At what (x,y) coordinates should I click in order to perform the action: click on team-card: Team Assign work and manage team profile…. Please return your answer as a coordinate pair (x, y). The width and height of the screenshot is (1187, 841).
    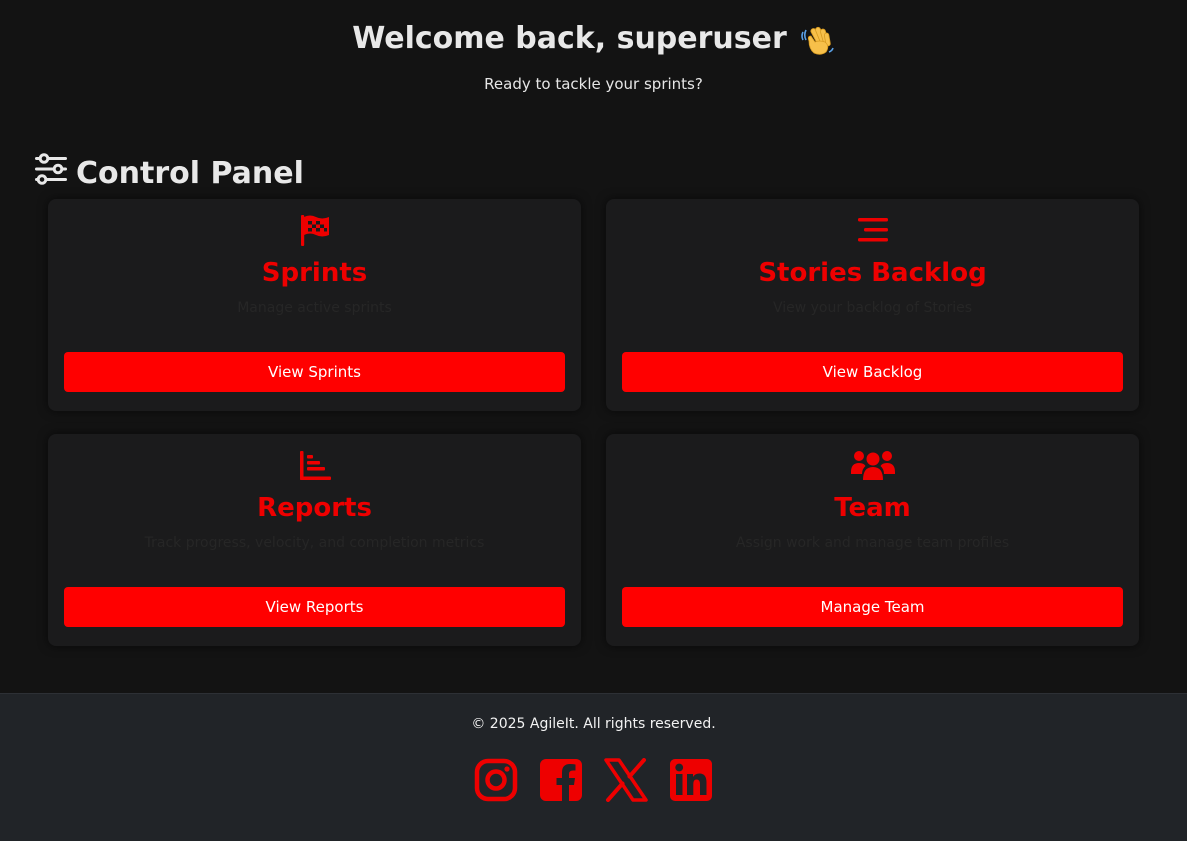
    Looking at the image, I should click on (872, 540).